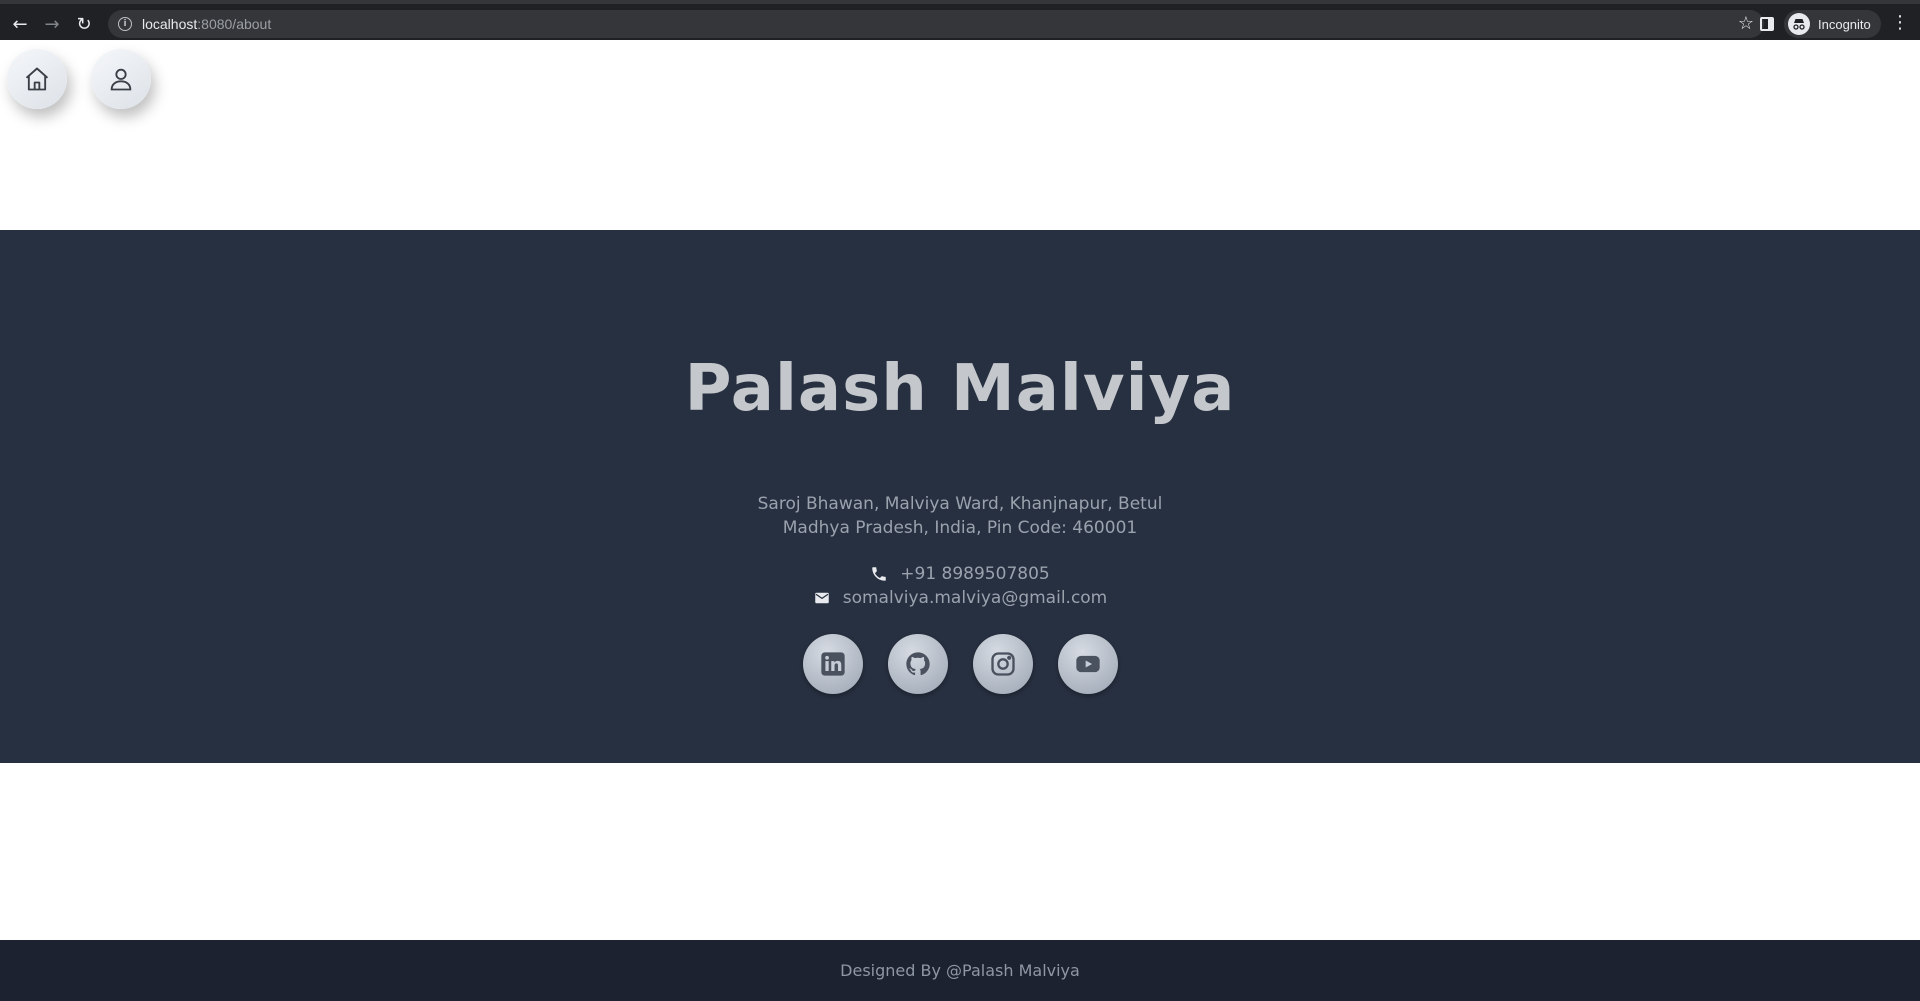  I want to click on user-icon, so click(121, 79).